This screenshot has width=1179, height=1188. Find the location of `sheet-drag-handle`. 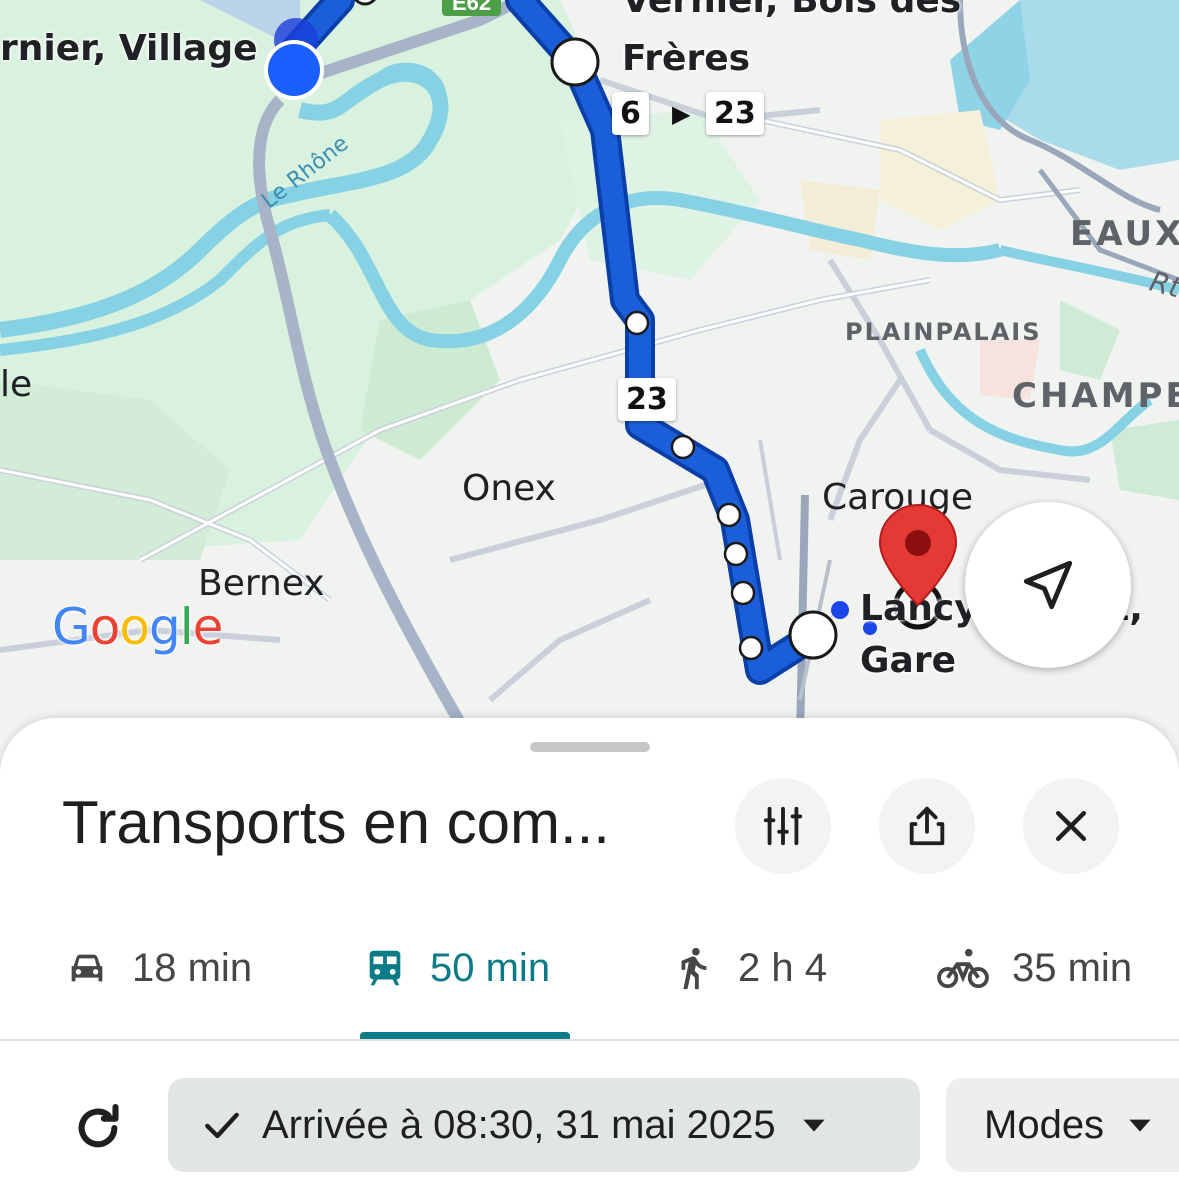

sheet-drag-handle is located at coordinates (590, 747).